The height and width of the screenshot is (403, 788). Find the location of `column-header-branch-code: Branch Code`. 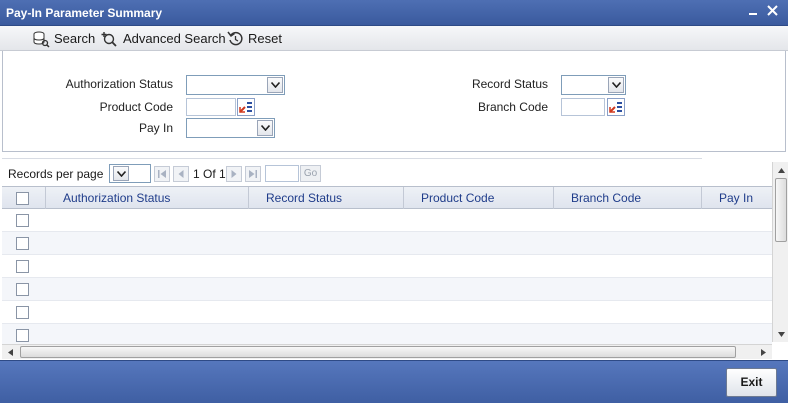

column-header-branch-code: Branch Code is located at coordinates (627, 198).